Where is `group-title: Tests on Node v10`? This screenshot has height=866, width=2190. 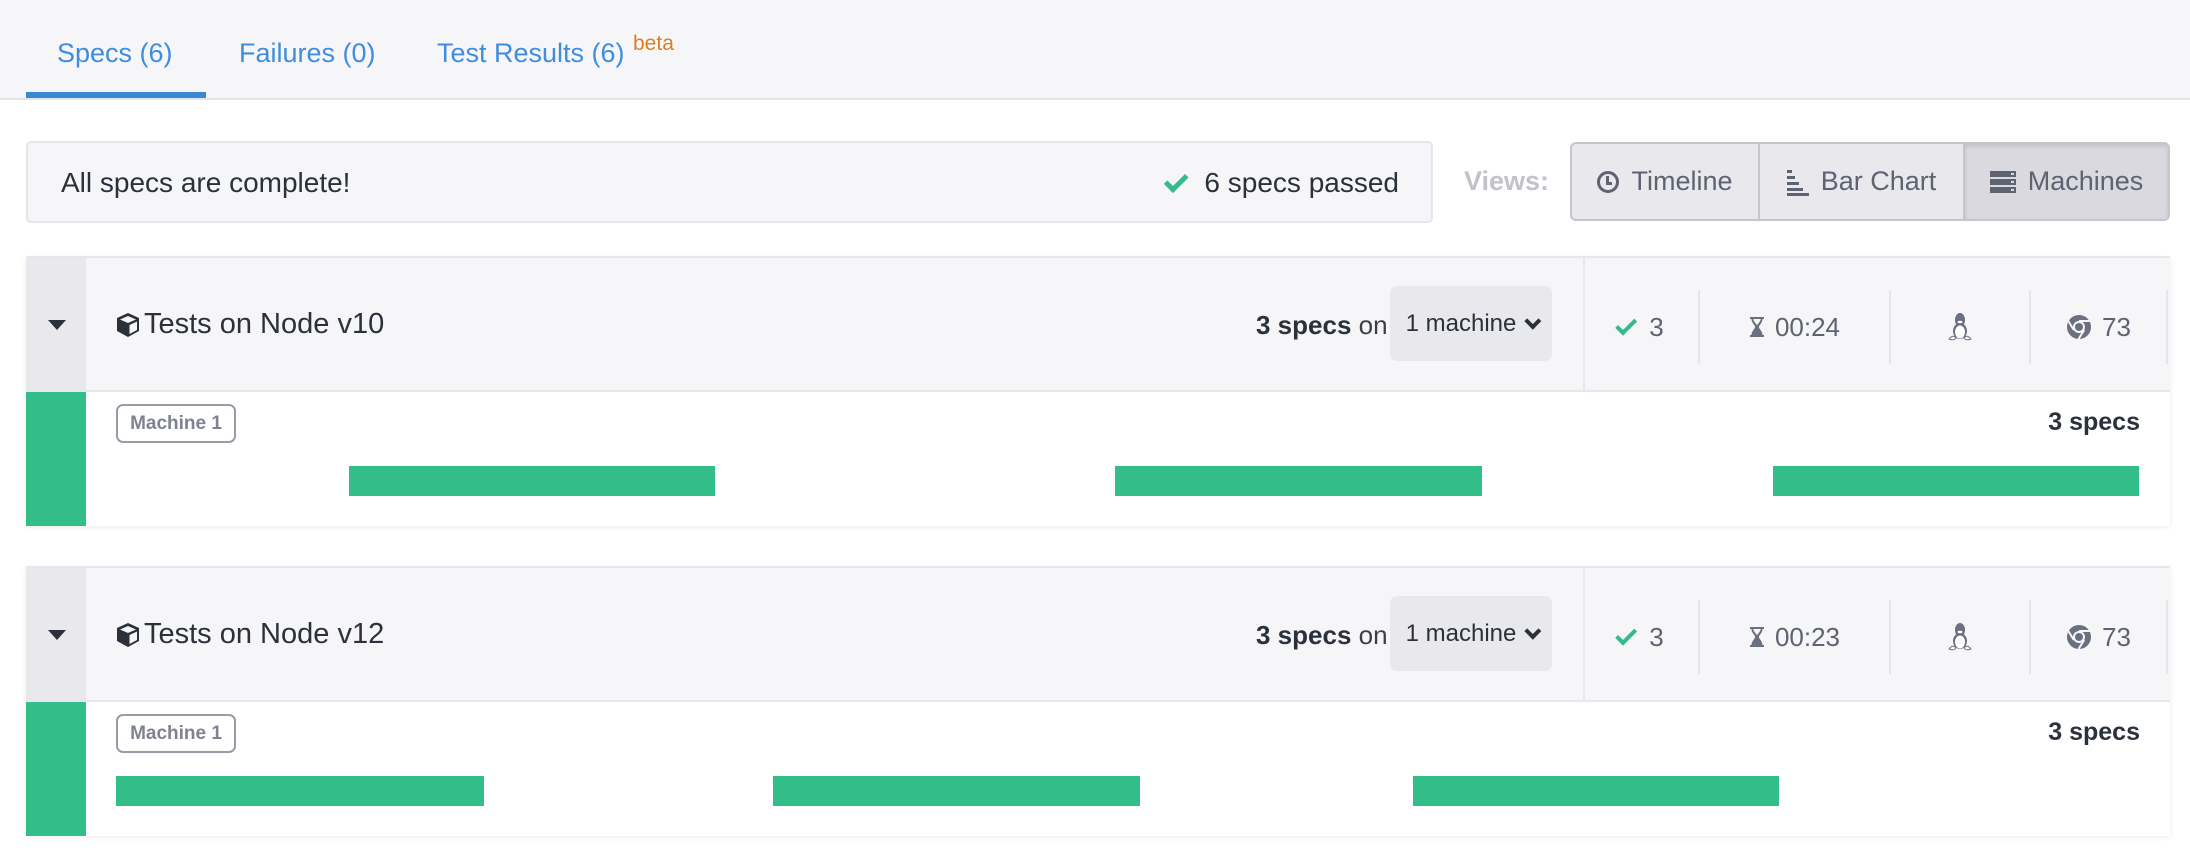
group-title: Tests on Node v10 is located at coordinates (250, 324).